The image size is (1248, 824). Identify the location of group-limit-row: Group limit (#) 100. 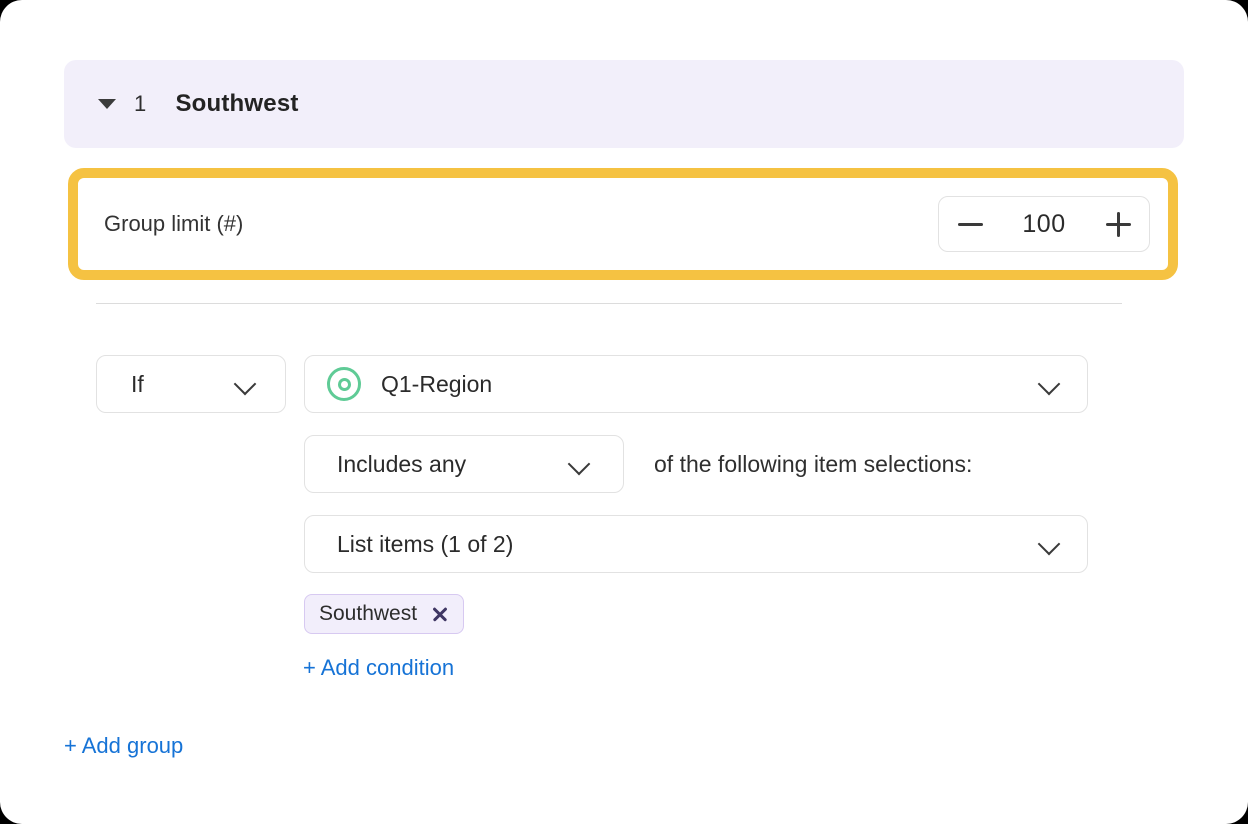
(623, 224).